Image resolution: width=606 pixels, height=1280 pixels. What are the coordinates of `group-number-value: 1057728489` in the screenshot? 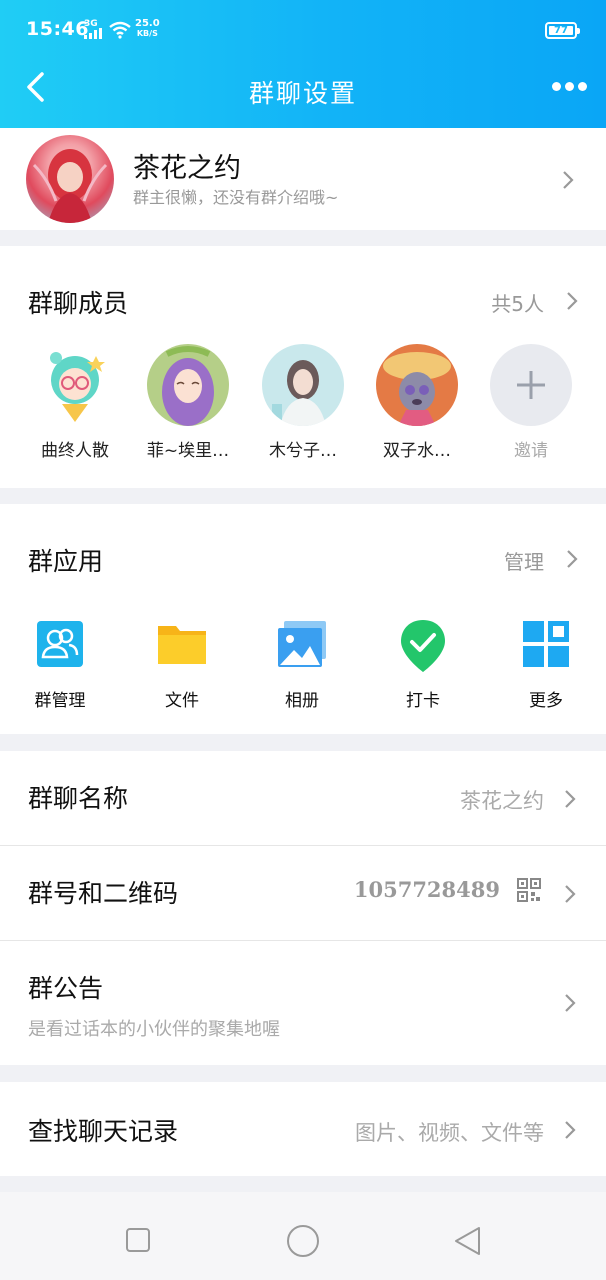 It's located at (426, 889).